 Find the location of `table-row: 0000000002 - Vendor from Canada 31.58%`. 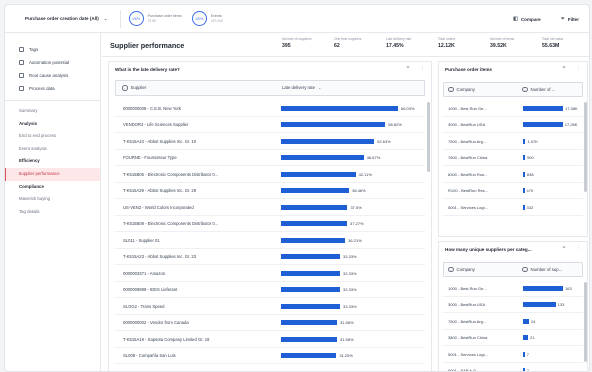

table-row: 0000000002 - Vendor from Canada 31.58% is located at coordinates (270, 323).